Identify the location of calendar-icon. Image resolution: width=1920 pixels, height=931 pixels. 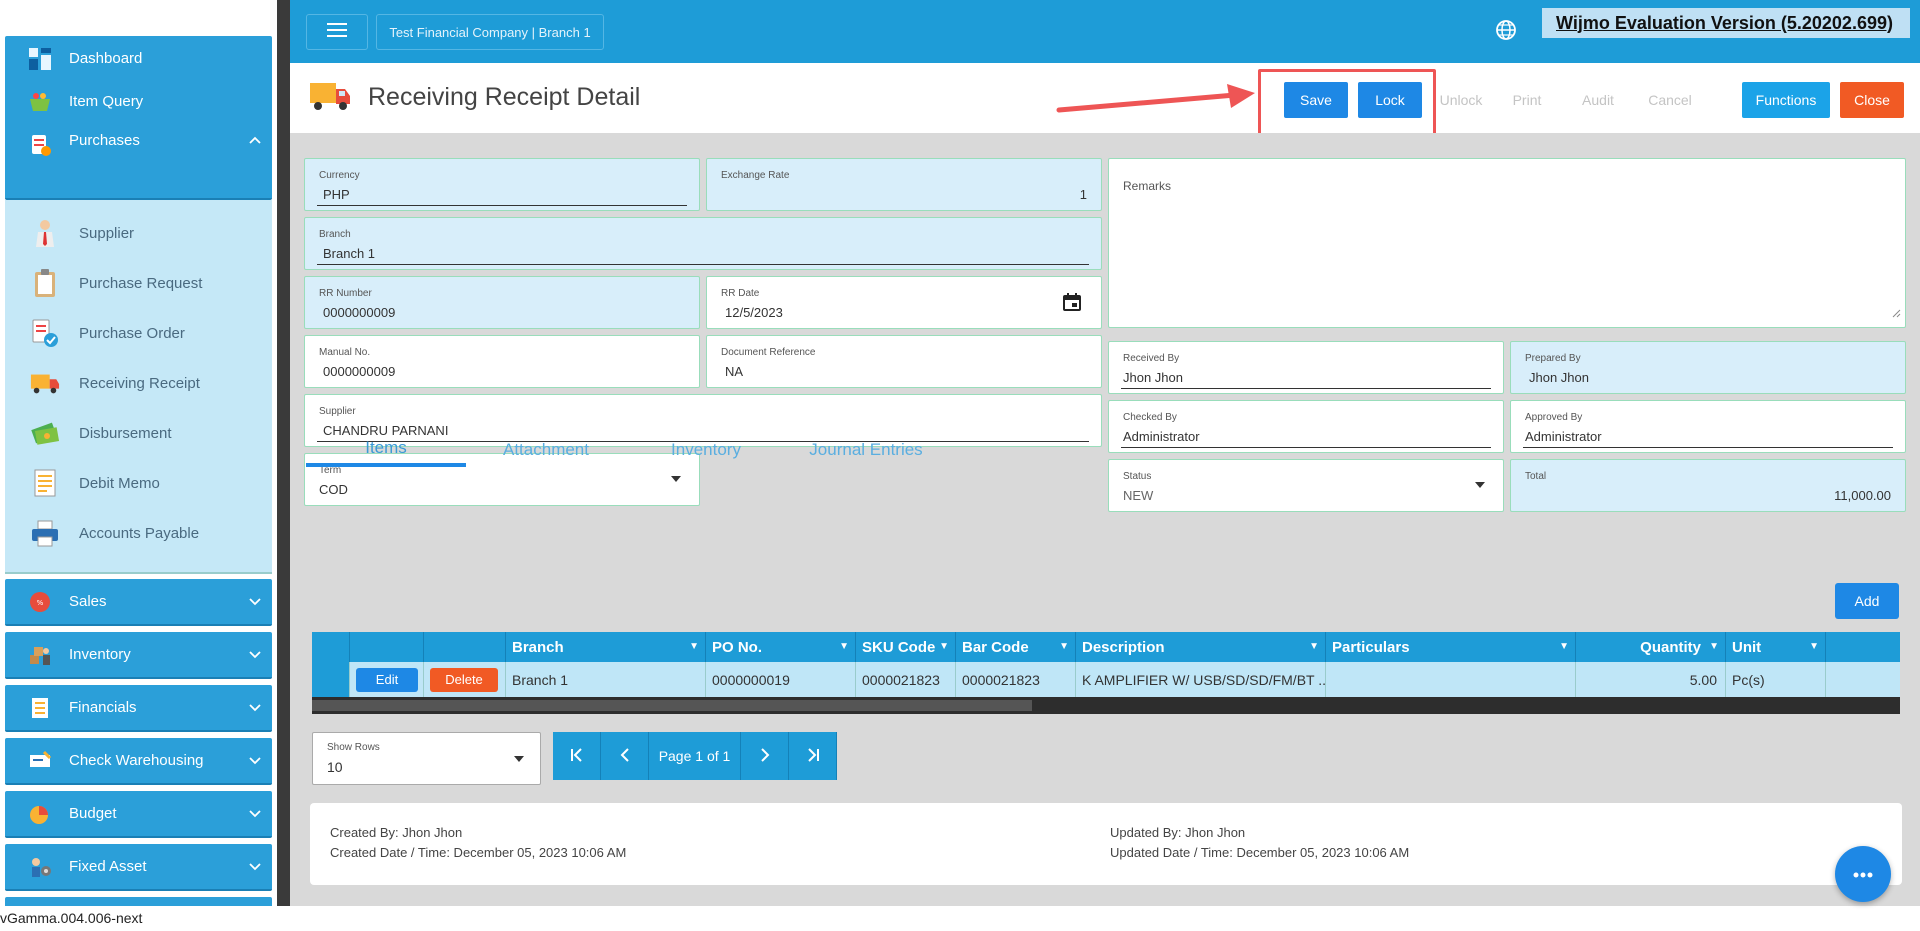
(1072, 304).